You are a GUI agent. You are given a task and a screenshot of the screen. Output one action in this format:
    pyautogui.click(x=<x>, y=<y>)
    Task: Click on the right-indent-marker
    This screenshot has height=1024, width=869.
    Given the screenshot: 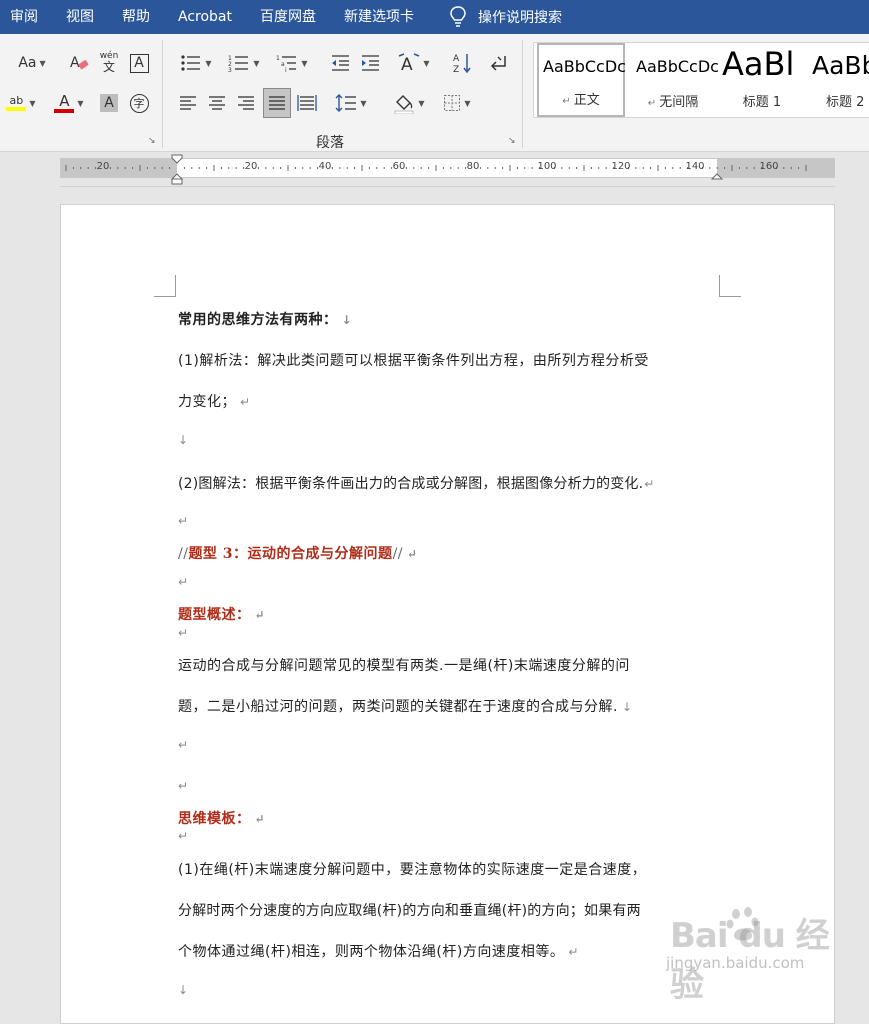 What is the action you would take?
    pyautogui.click(x=717, y=176)
    